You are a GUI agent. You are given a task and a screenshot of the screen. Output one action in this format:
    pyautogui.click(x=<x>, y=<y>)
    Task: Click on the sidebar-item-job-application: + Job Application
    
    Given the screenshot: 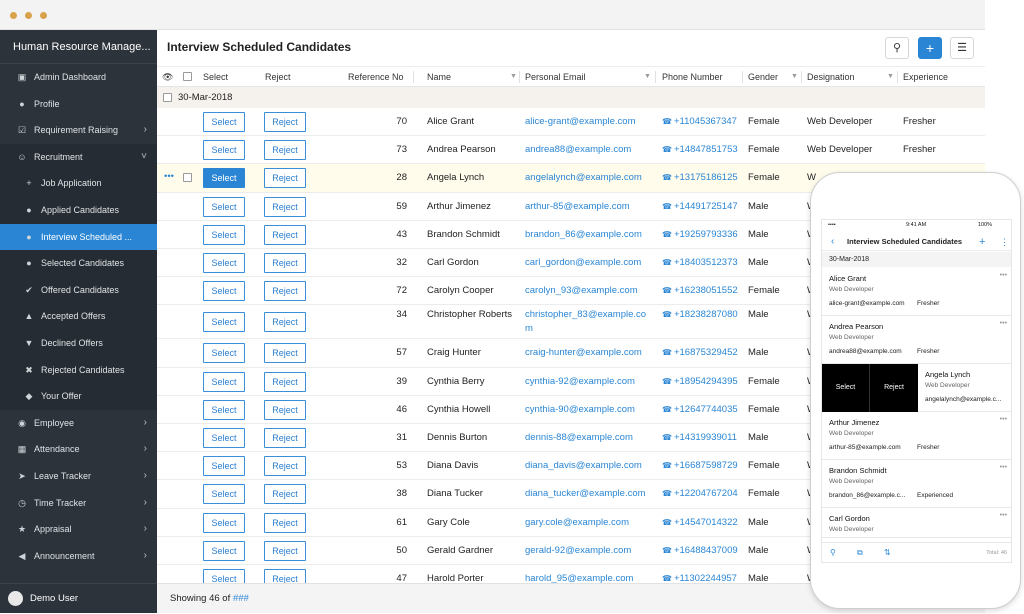 What is the action you would take?
    pyautogui.click(x=78, y=183)
    